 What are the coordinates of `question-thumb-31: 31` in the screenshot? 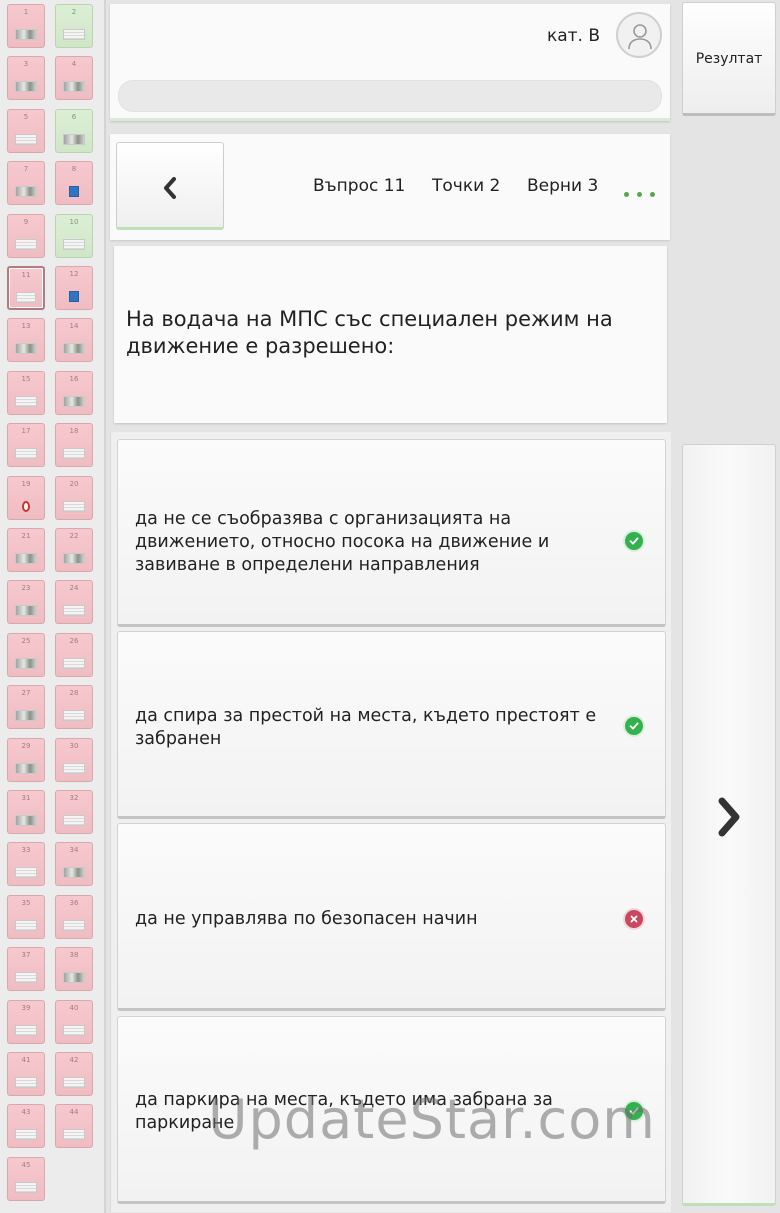 It's located at (26, 812).